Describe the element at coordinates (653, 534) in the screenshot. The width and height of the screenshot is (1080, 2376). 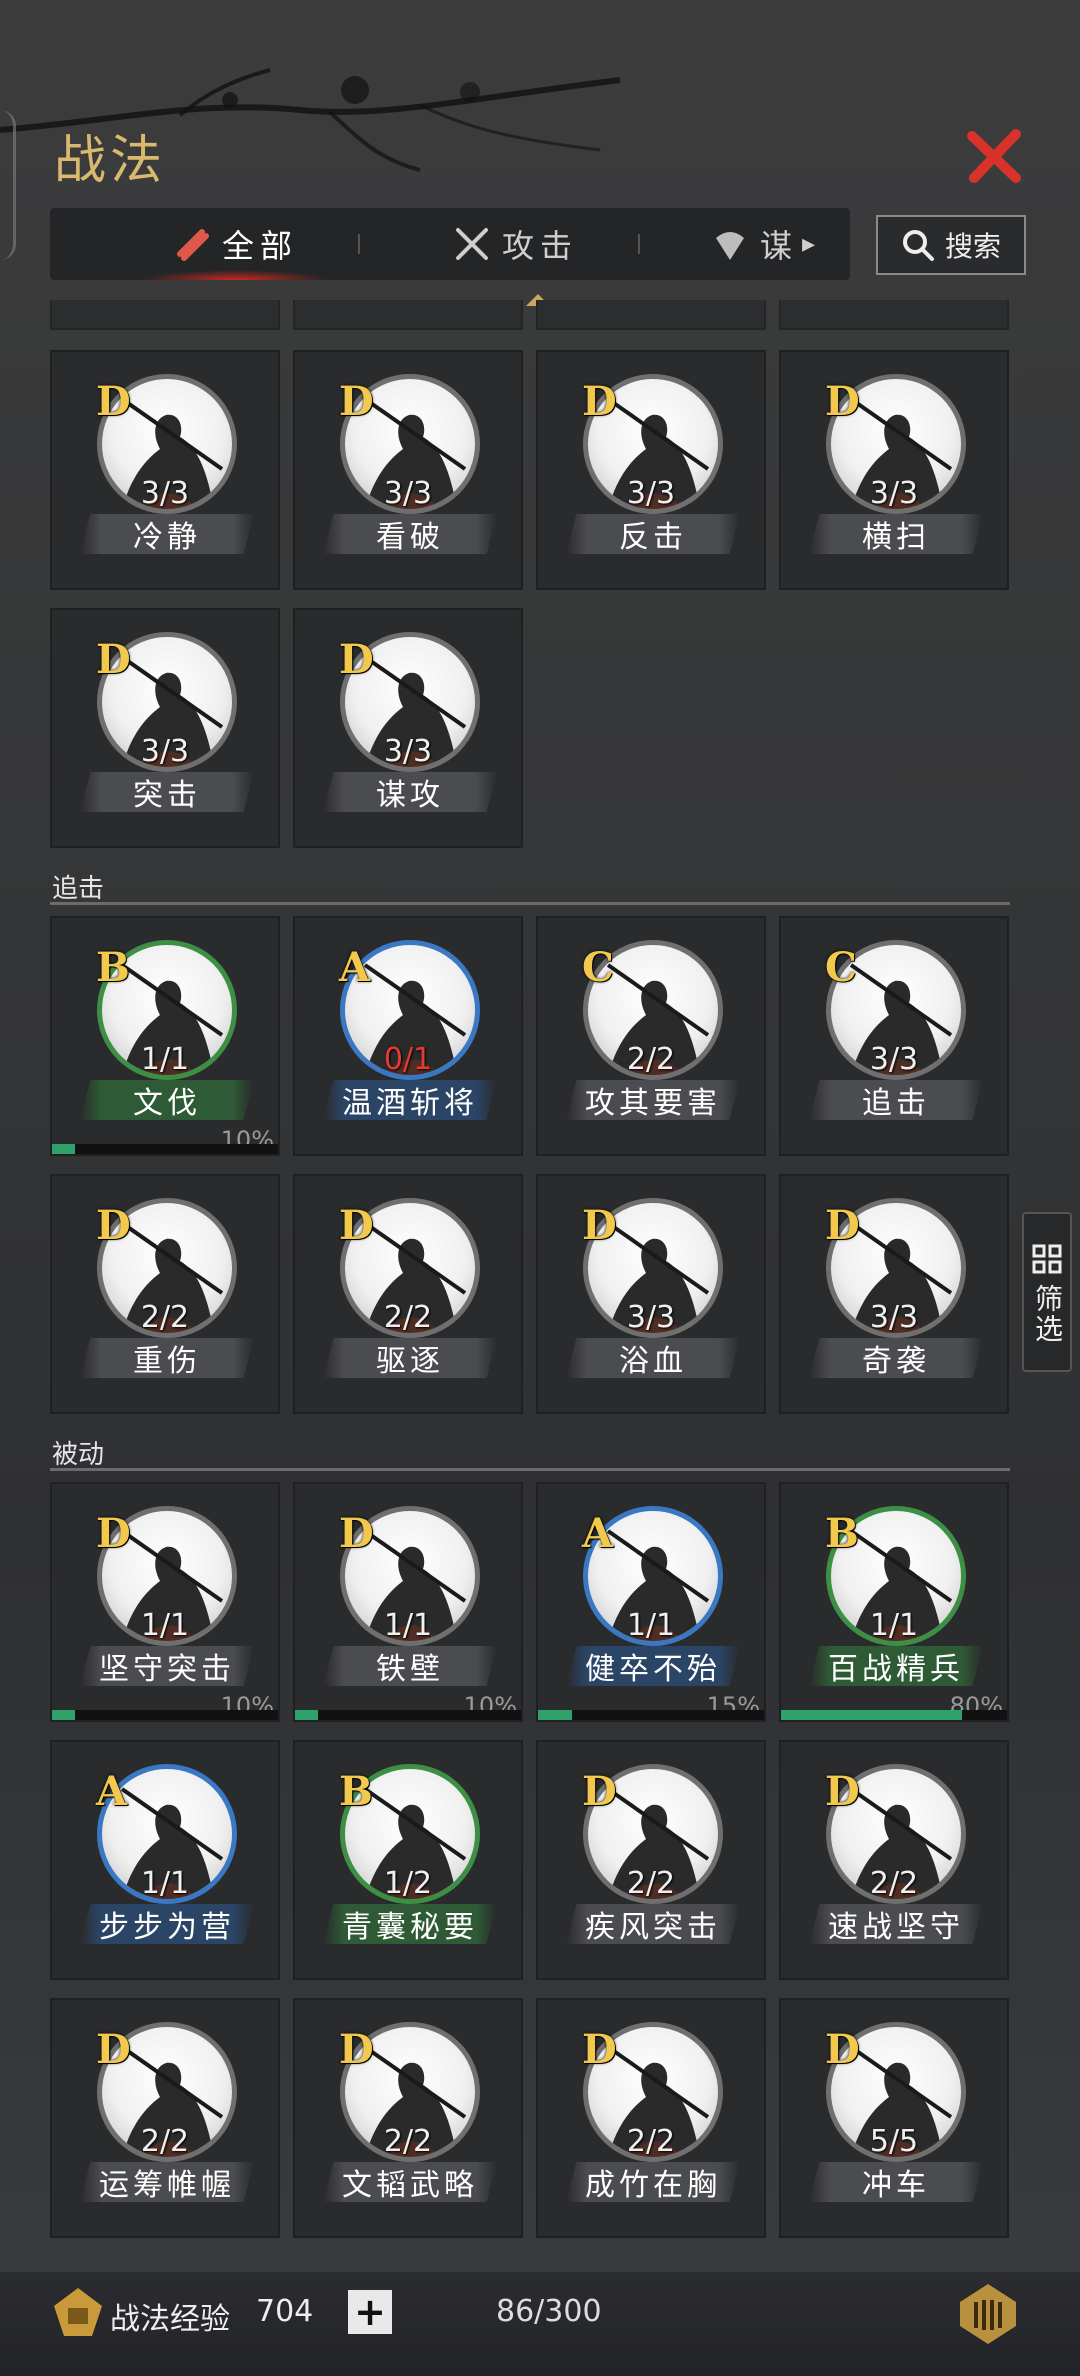
I see `tactic-name: 反击` at that location.